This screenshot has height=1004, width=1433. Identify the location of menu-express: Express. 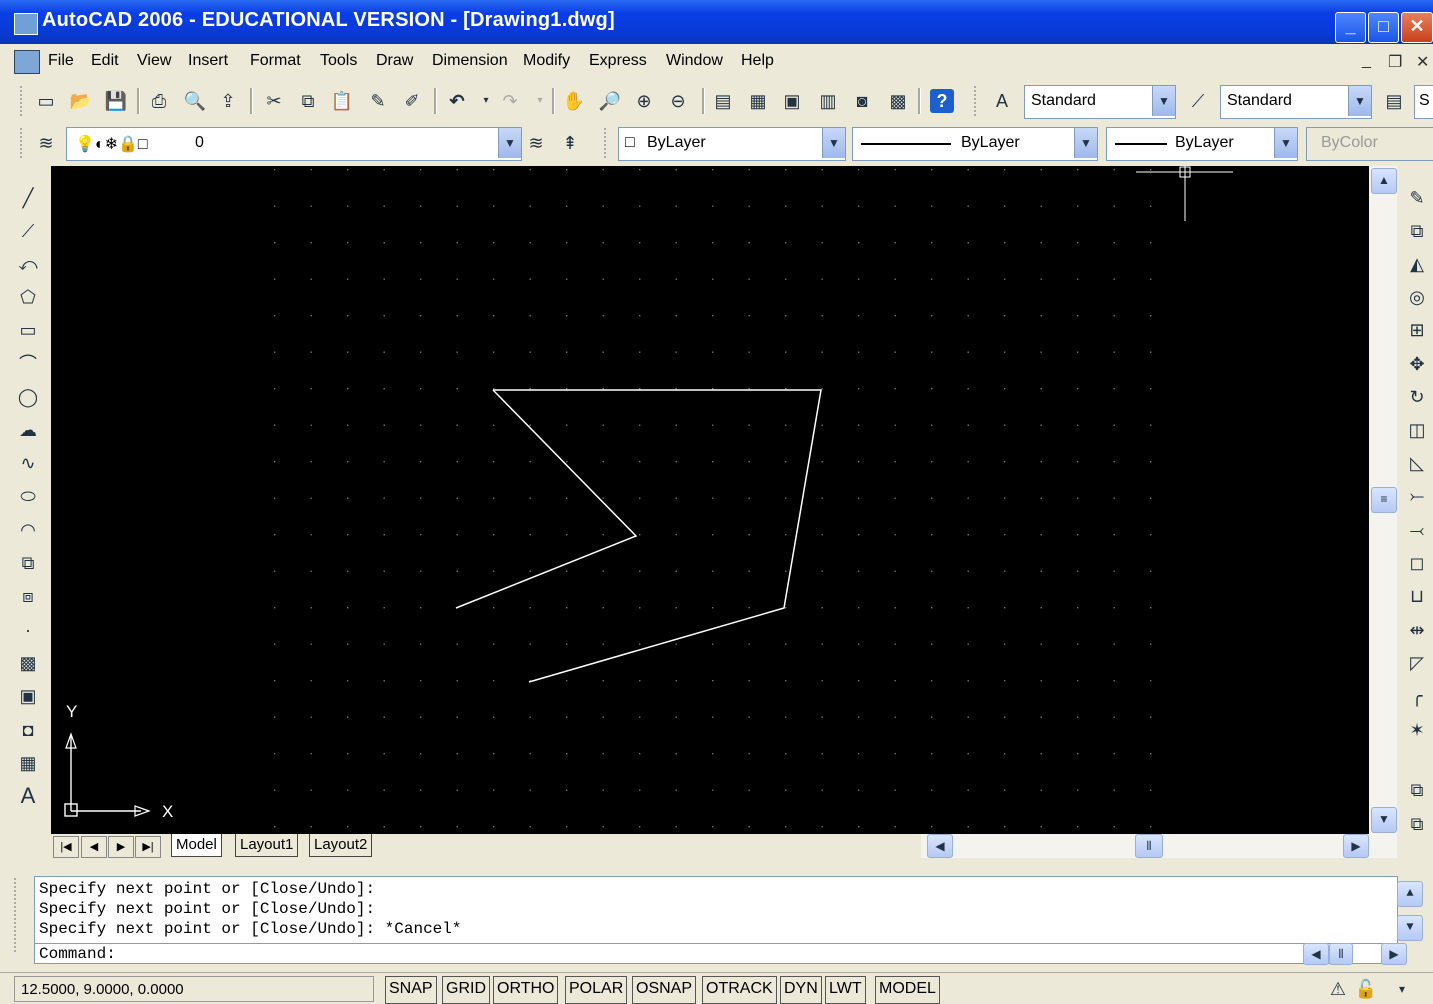
(618, 61).